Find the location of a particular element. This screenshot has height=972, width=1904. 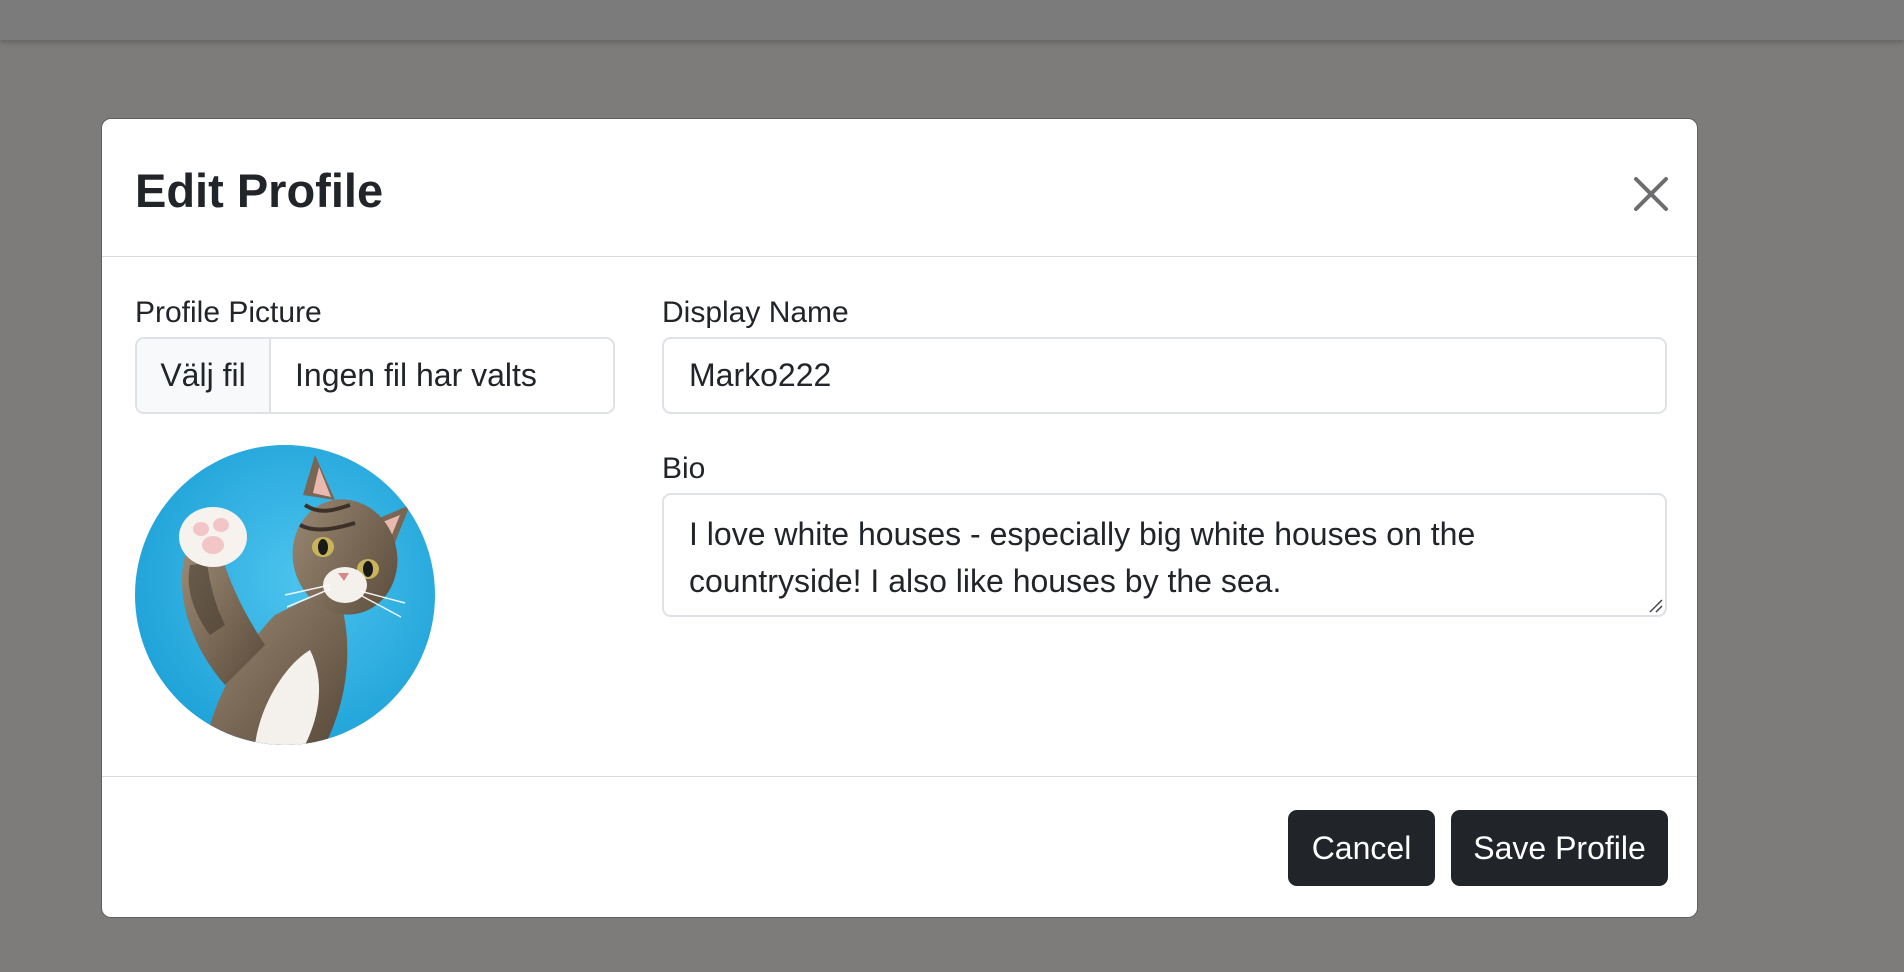

modal-title: Edit Profile is located at coordinates (259, 190).